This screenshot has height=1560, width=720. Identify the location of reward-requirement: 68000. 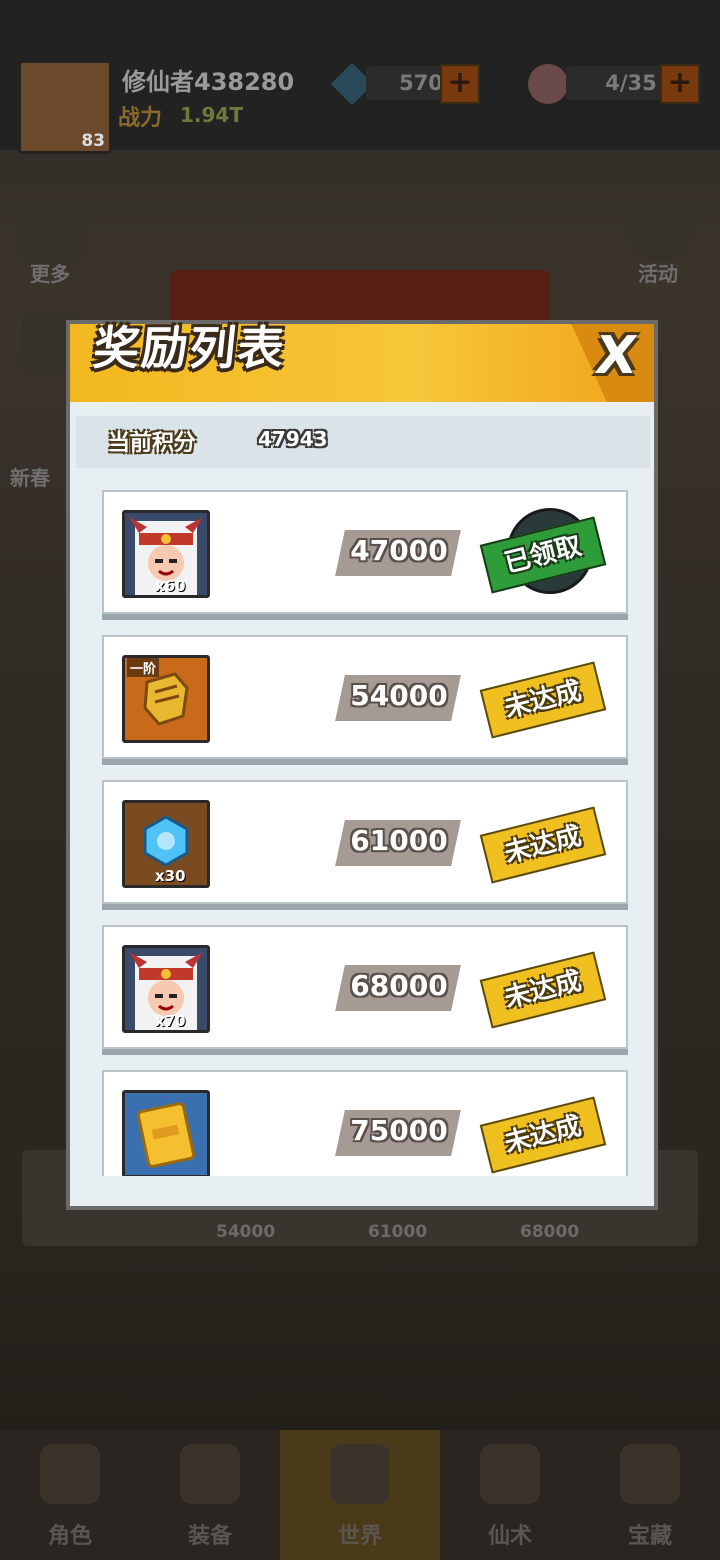
(399, 985).